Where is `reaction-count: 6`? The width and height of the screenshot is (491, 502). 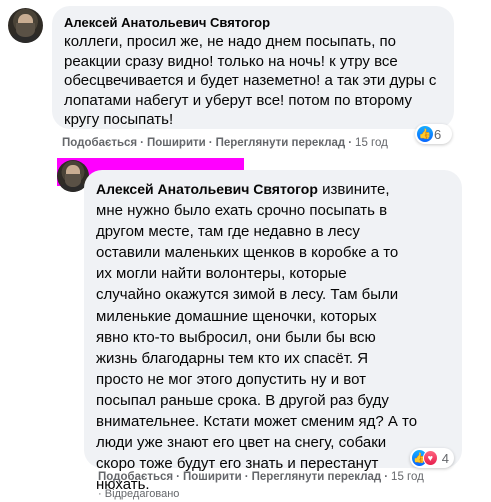
reaction-count: 6 is located at coordinates (438, 134).